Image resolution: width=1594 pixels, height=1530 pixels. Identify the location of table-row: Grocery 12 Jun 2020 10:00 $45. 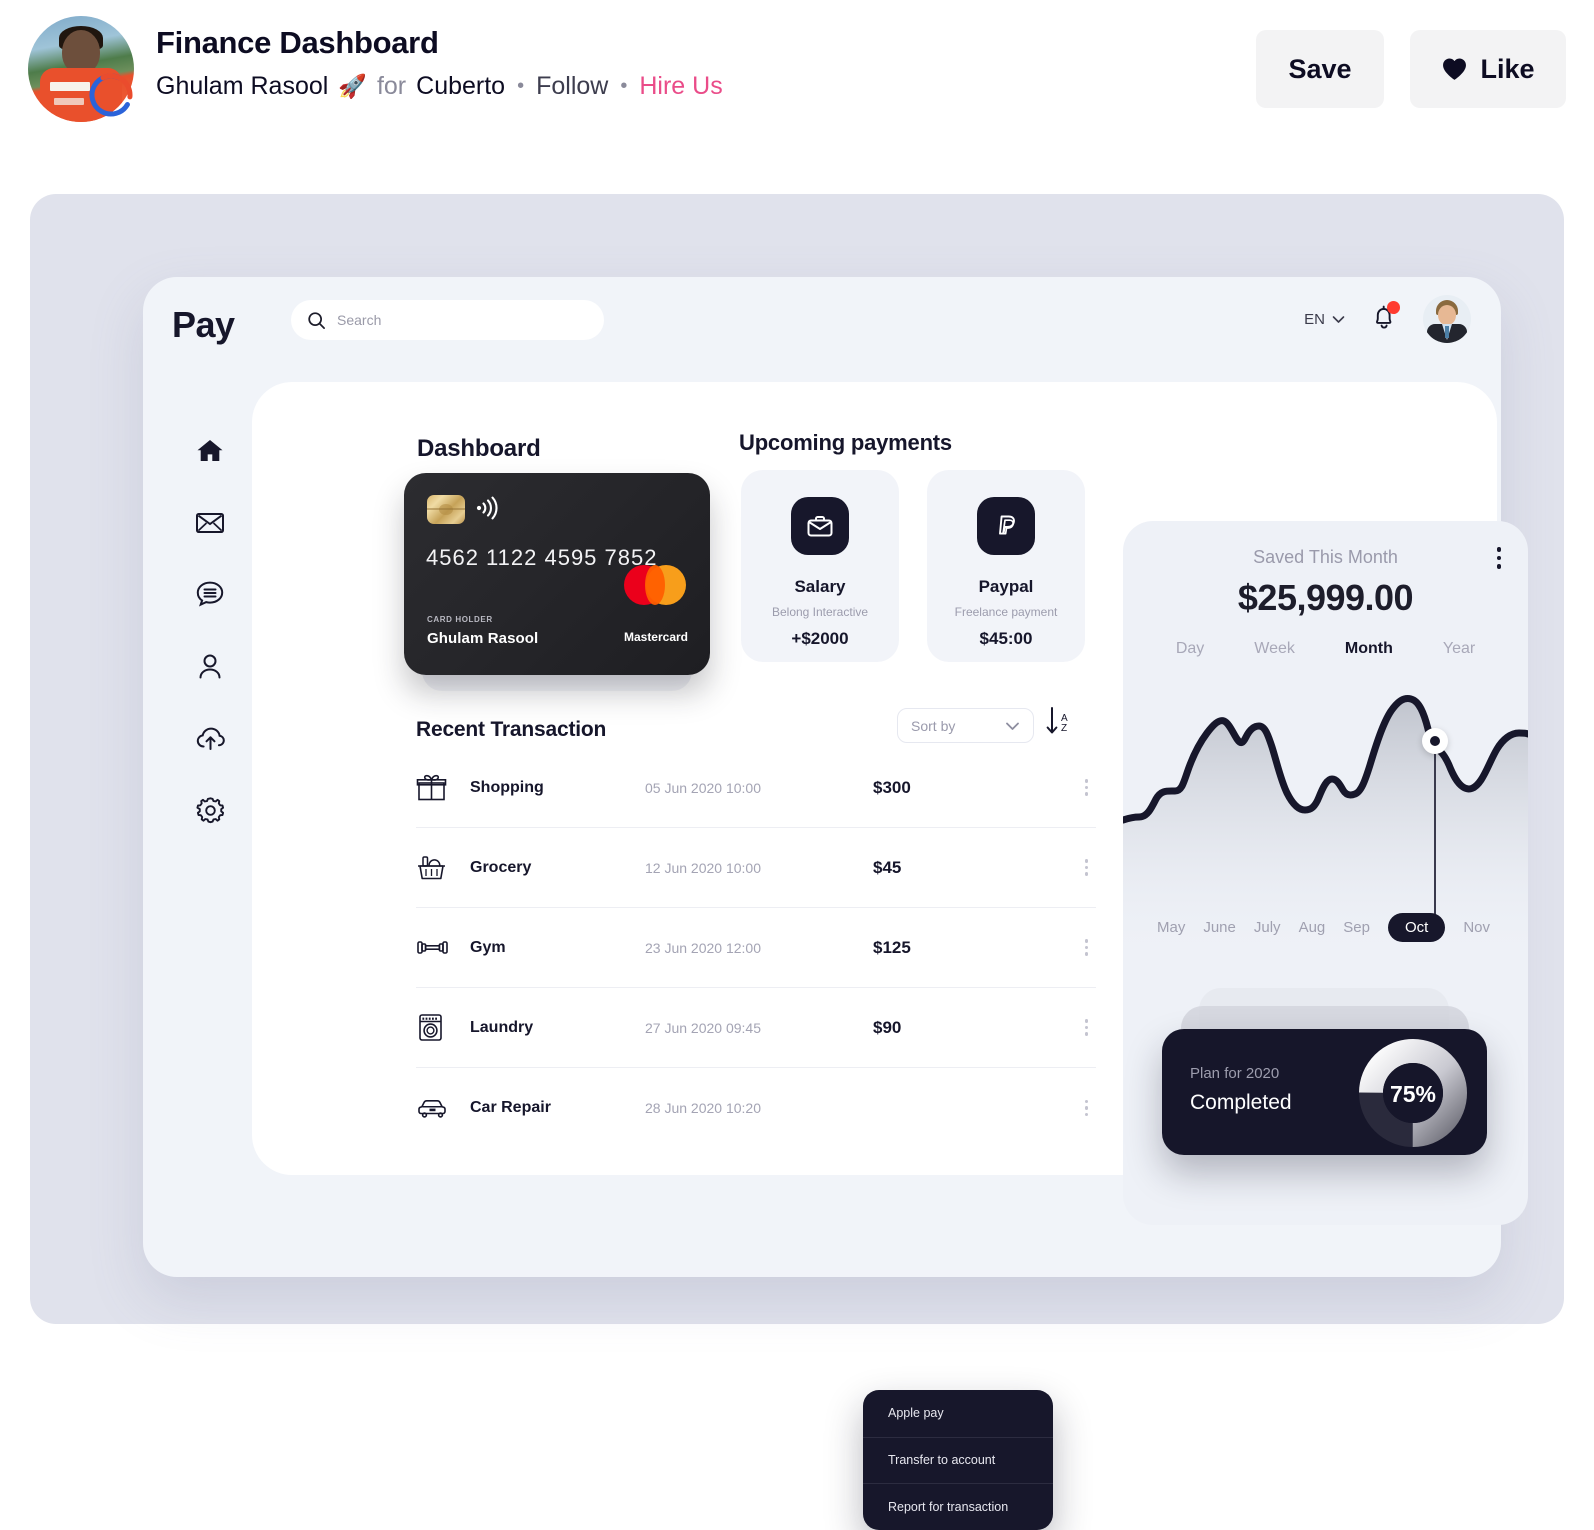
(756, 868).